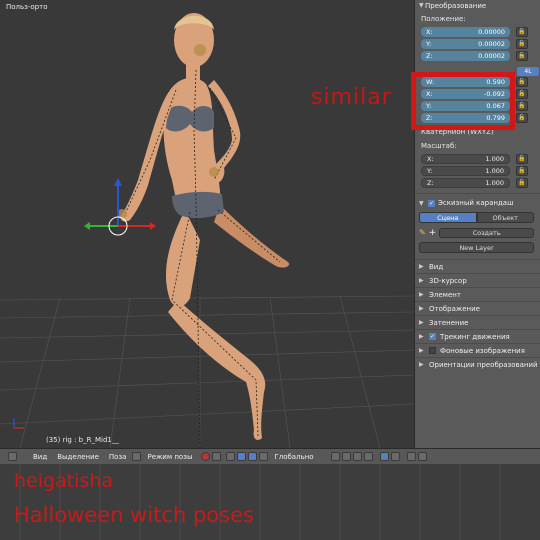 The image size is (540, 540). I want to click on render-icon, so click(411, 456).